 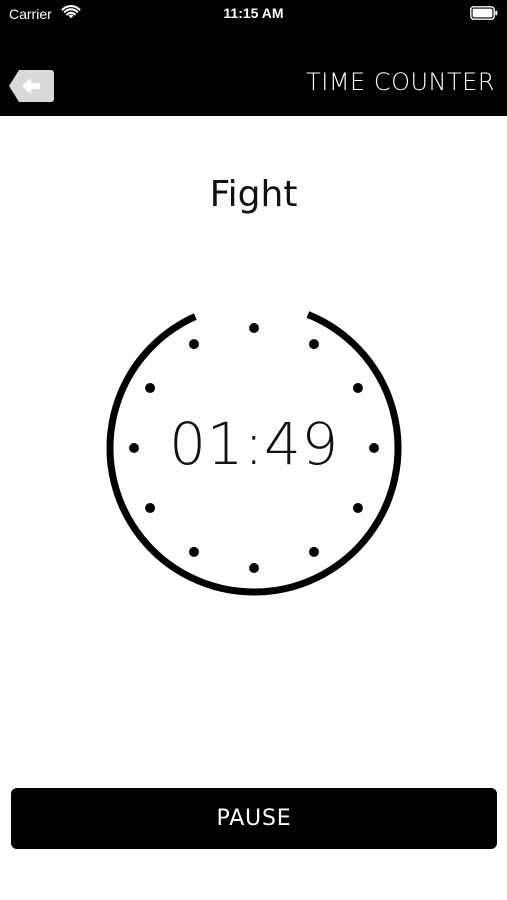 What do you see at coordinates (31, 86) in the screenshot?
I see `back-button` at bounding box center [31, 86].